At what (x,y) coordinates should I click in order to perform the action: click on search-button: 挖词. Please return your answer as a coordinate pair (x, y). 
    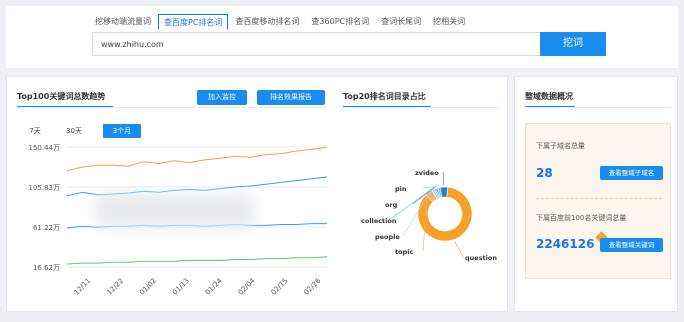
    Looking at the image, I should click on (573, 44).